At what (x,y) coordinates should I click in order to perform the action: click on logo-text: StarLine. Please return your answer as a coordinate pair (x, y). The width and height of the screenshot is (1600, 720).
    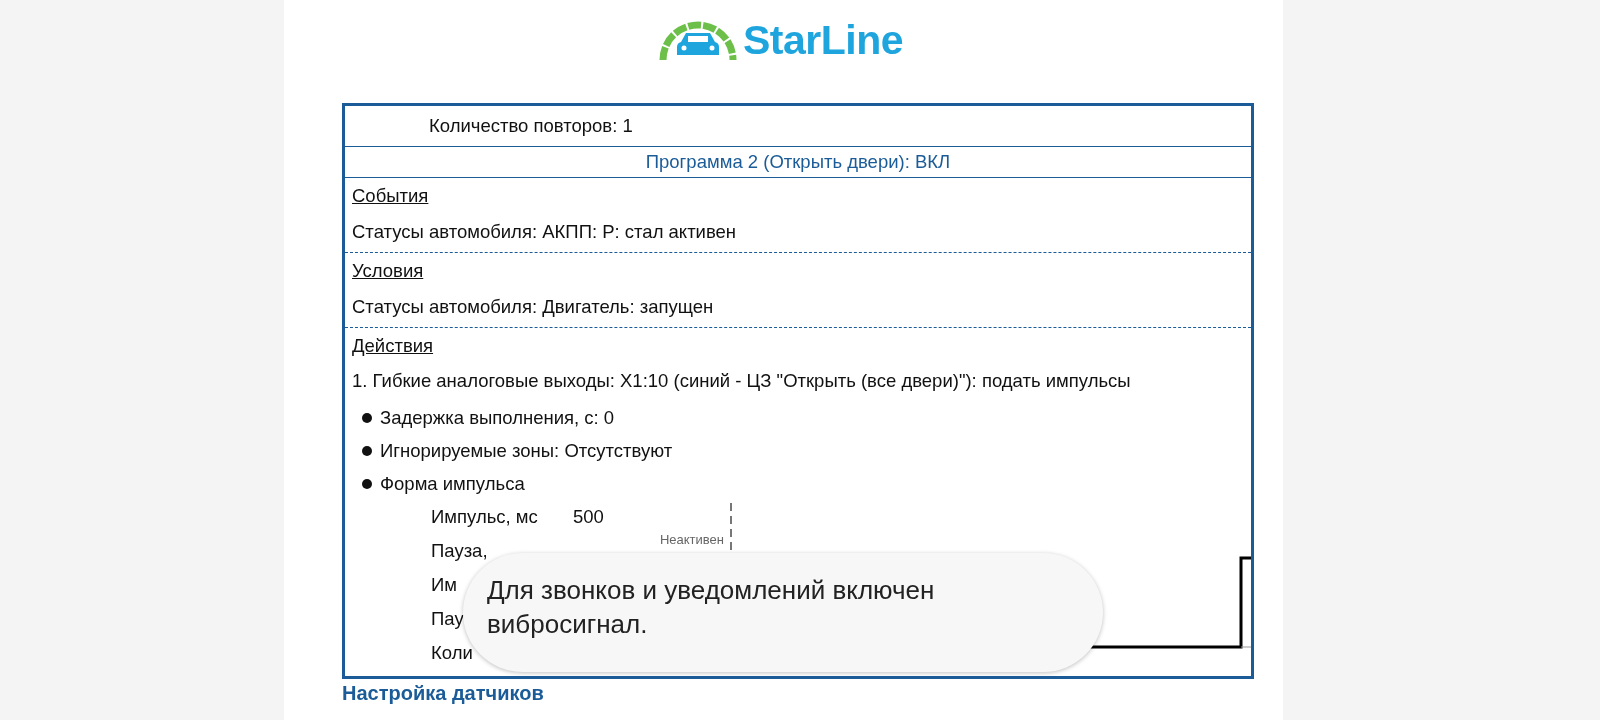
    Looking at the image, I should click on (822, 40).